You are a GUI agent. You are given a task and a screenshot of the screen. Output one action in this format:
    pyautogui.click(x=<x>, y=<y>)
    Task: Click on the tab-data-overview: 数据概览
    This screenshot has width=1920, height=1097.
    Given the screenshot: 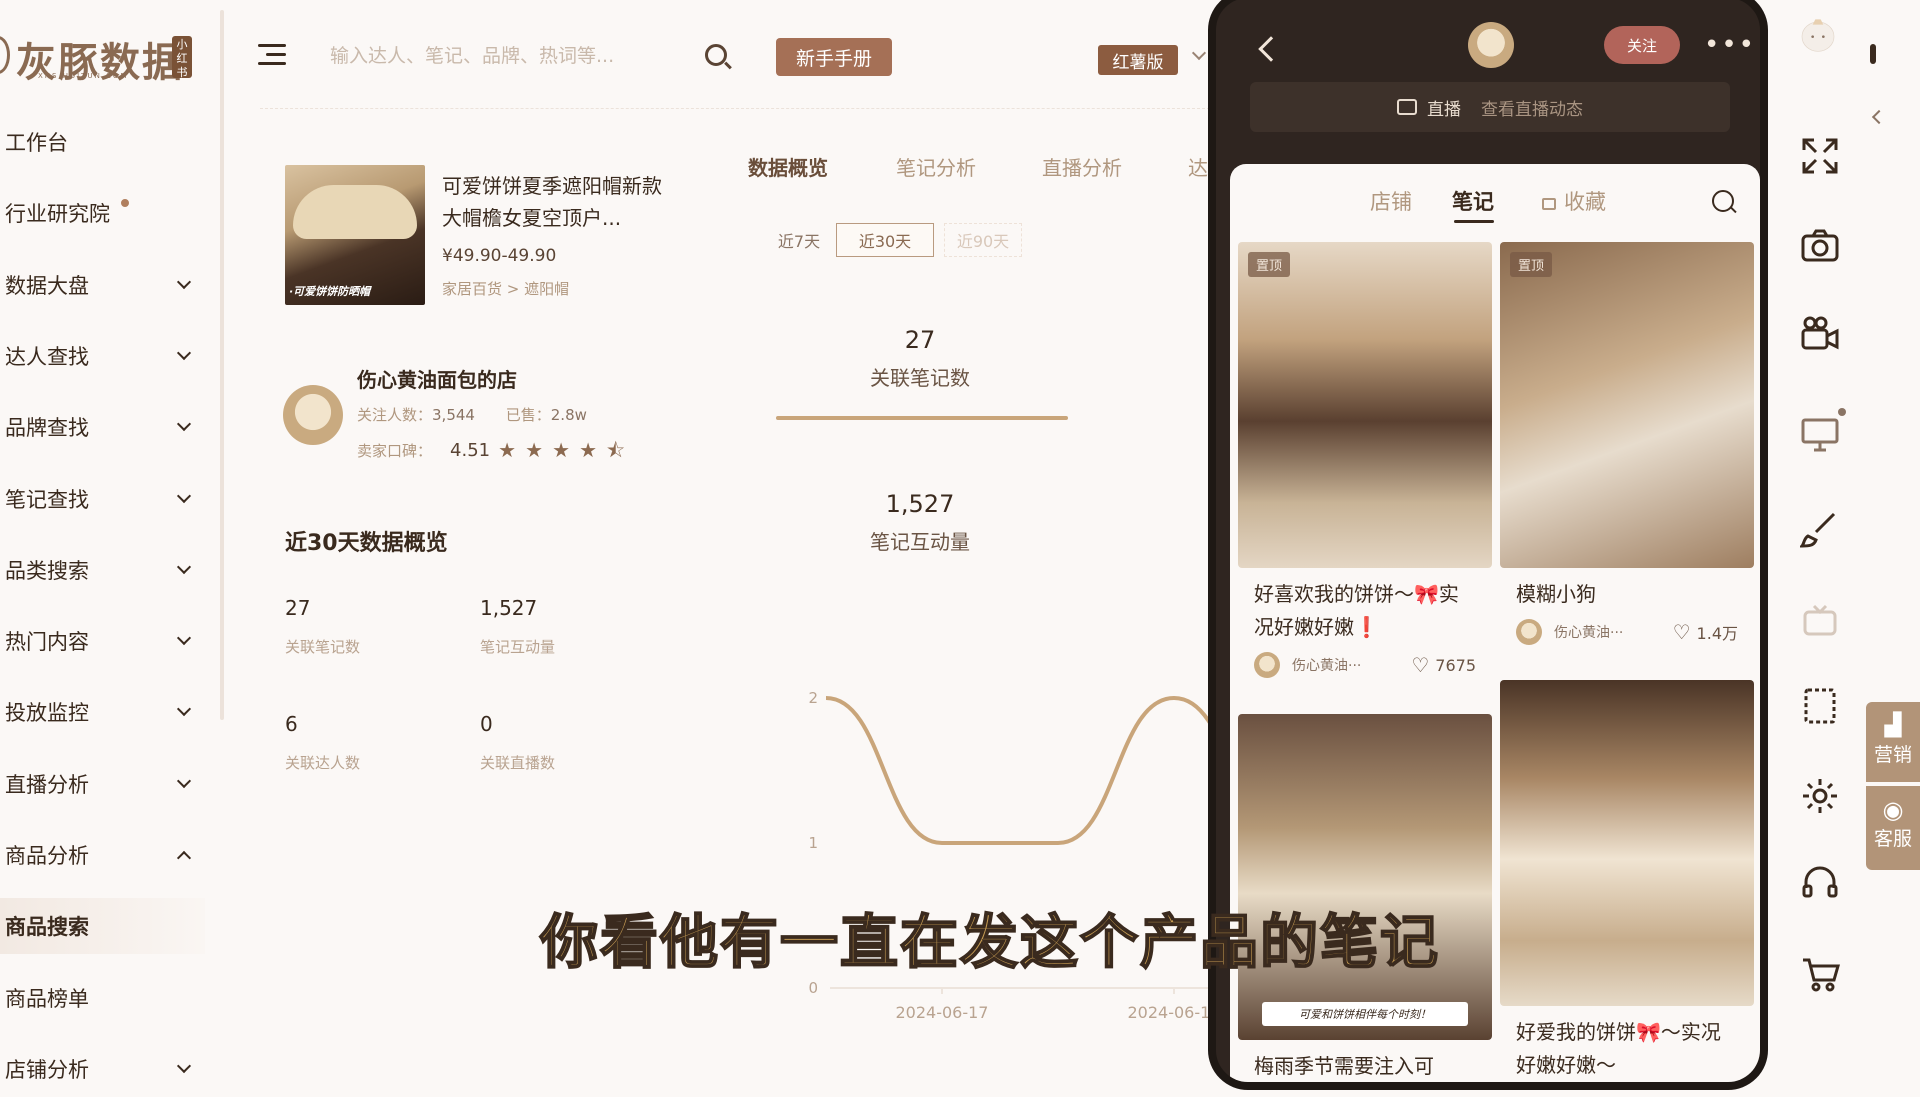 What is the action you would take?
    pyautogui.click(x=788, y=166)
    